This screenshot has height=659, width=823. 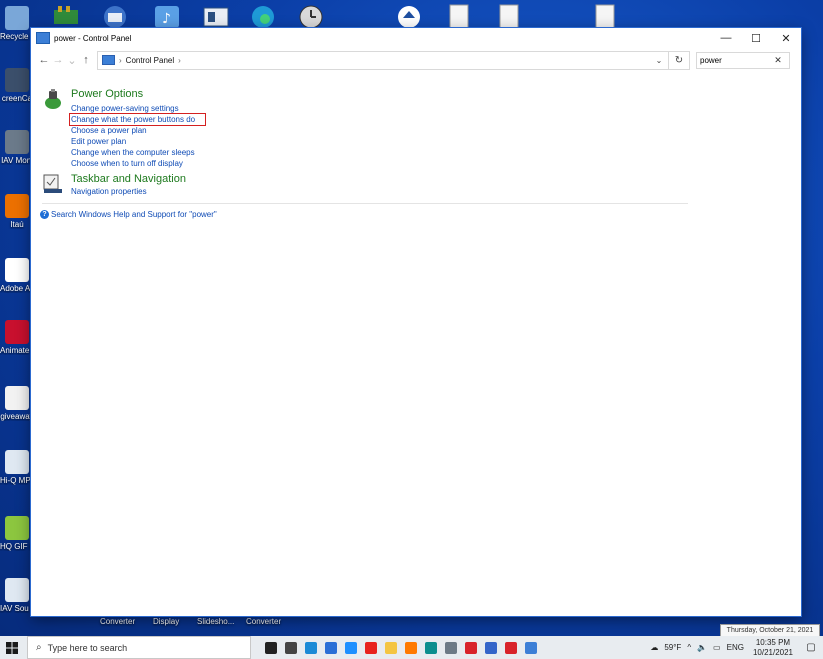 What do you see at coordinates (263, 17) in the screenshot?
I see `edge-desktop-icon` at bounding box center [263, 17].